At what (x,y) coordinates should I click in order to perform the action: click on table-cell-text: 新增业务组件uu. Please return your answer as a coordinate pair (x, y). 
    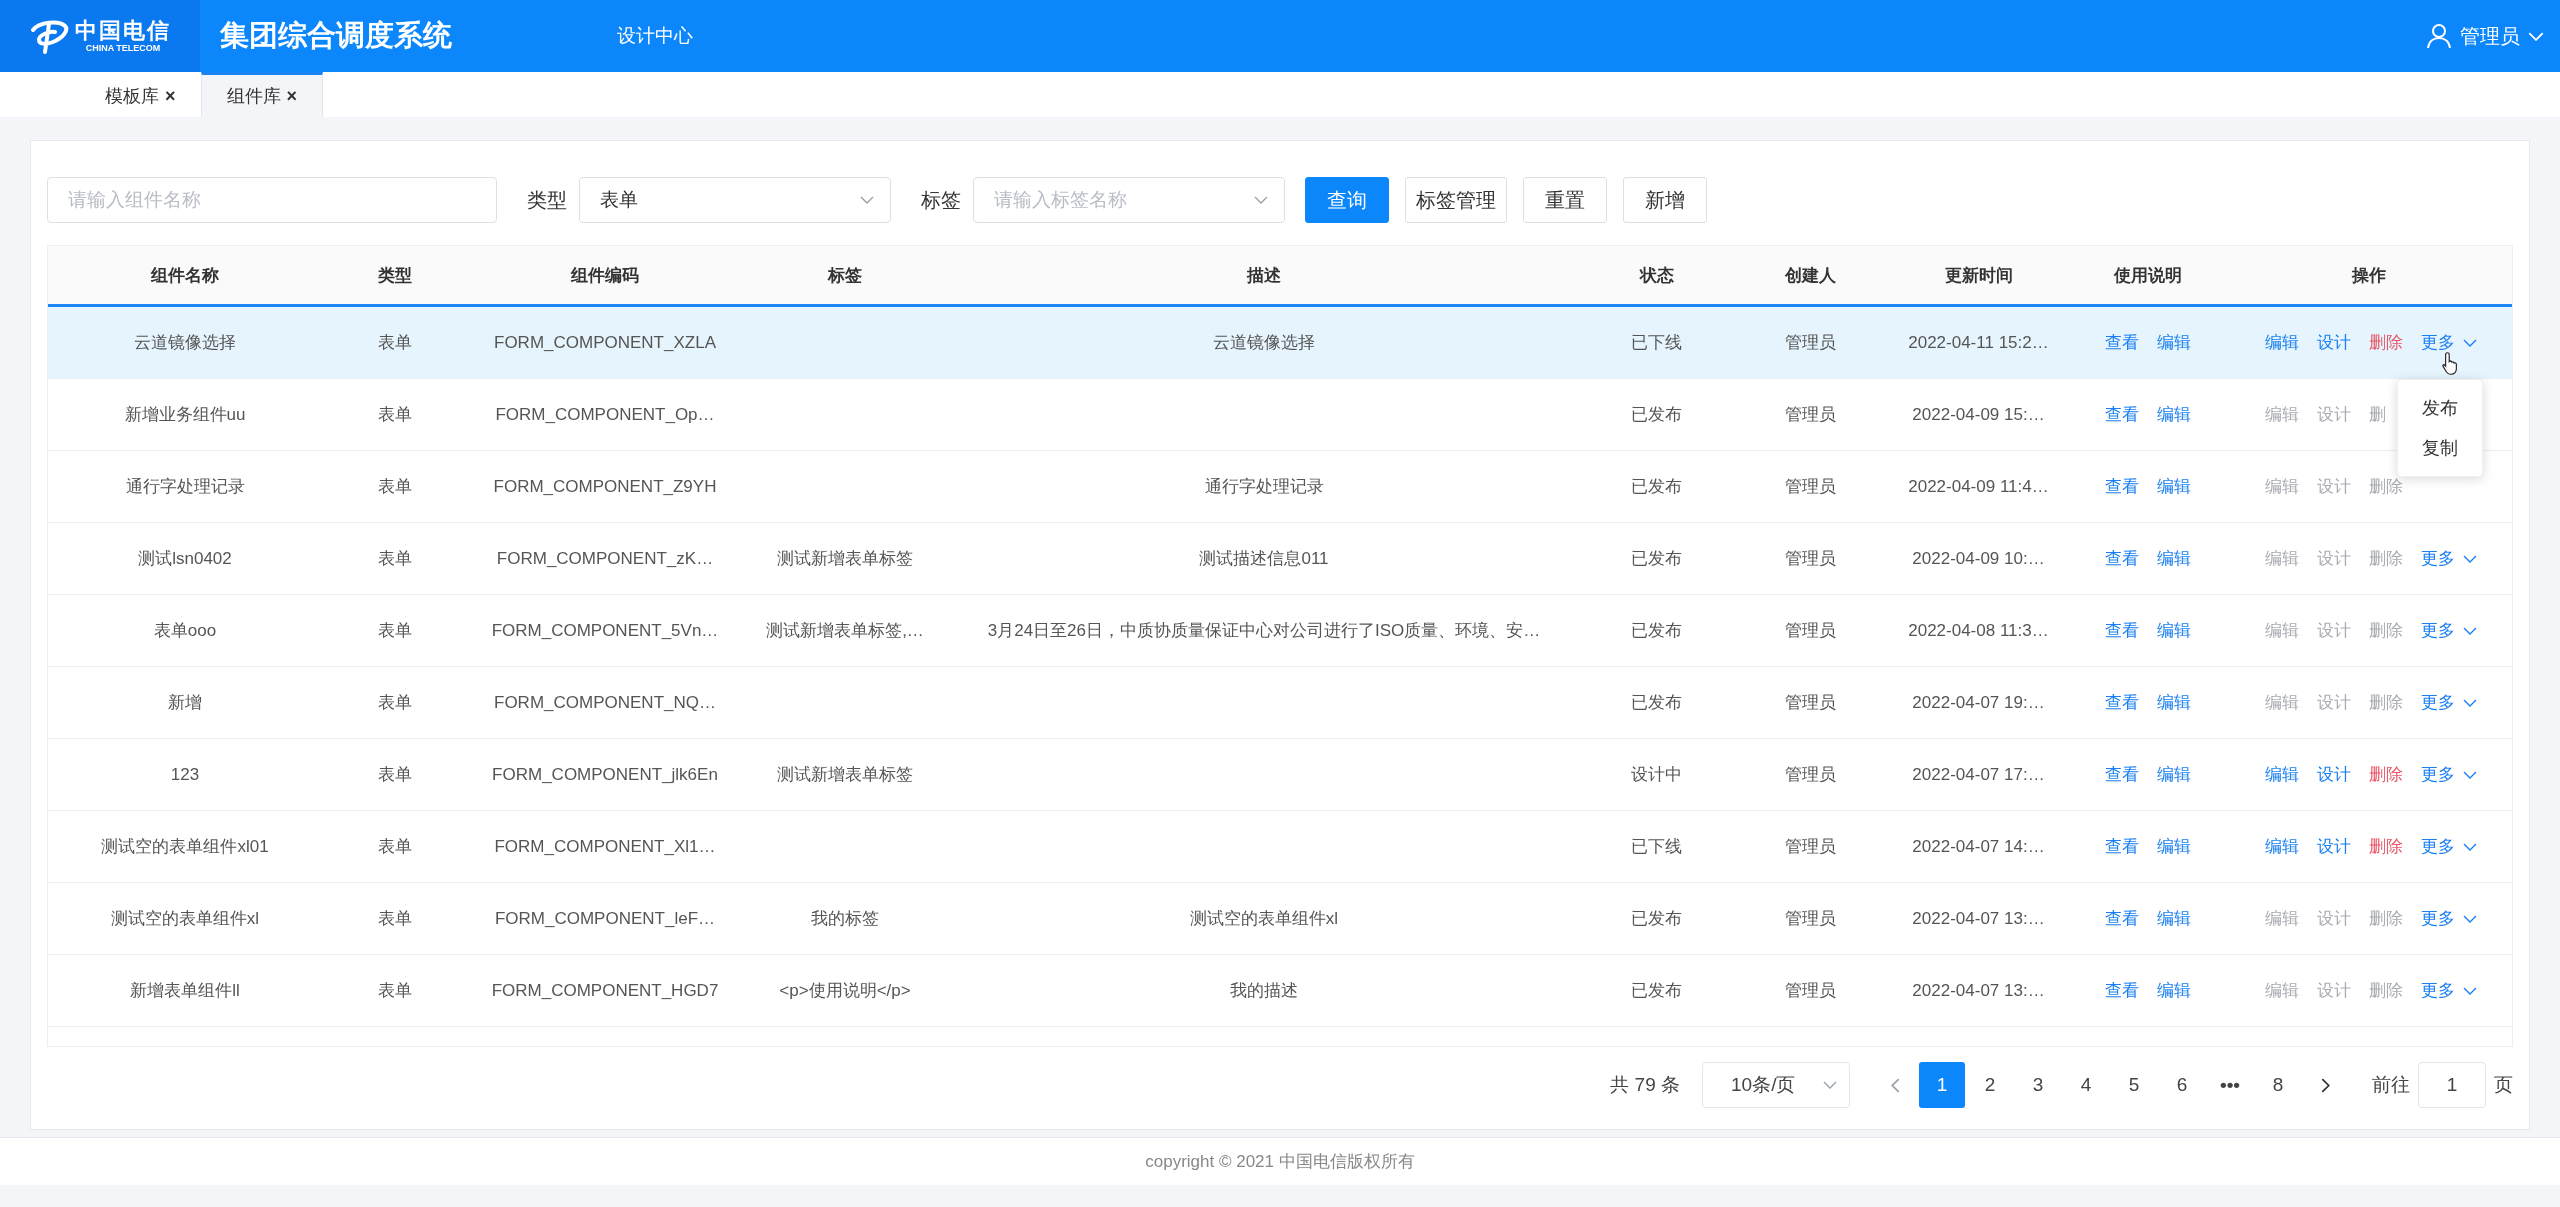
    Looking at the image, I should click on (185, 415).